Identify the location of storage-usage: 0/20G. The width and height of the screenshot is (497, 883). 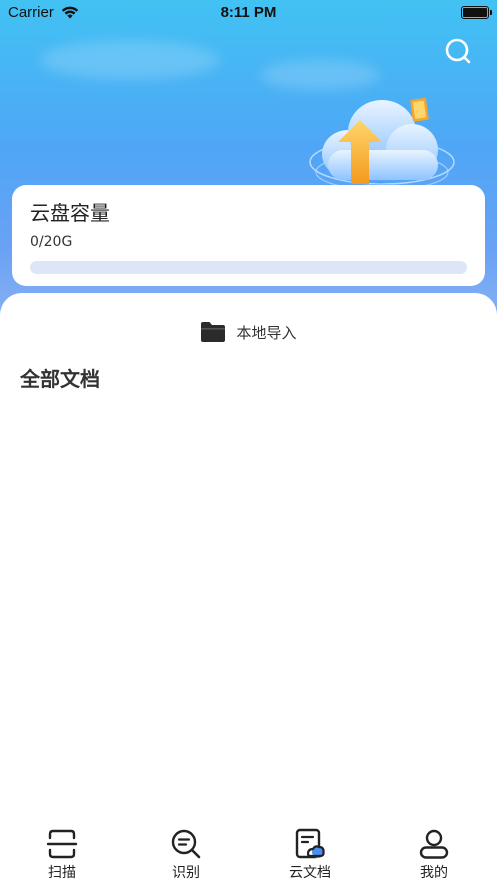
(51, 242).